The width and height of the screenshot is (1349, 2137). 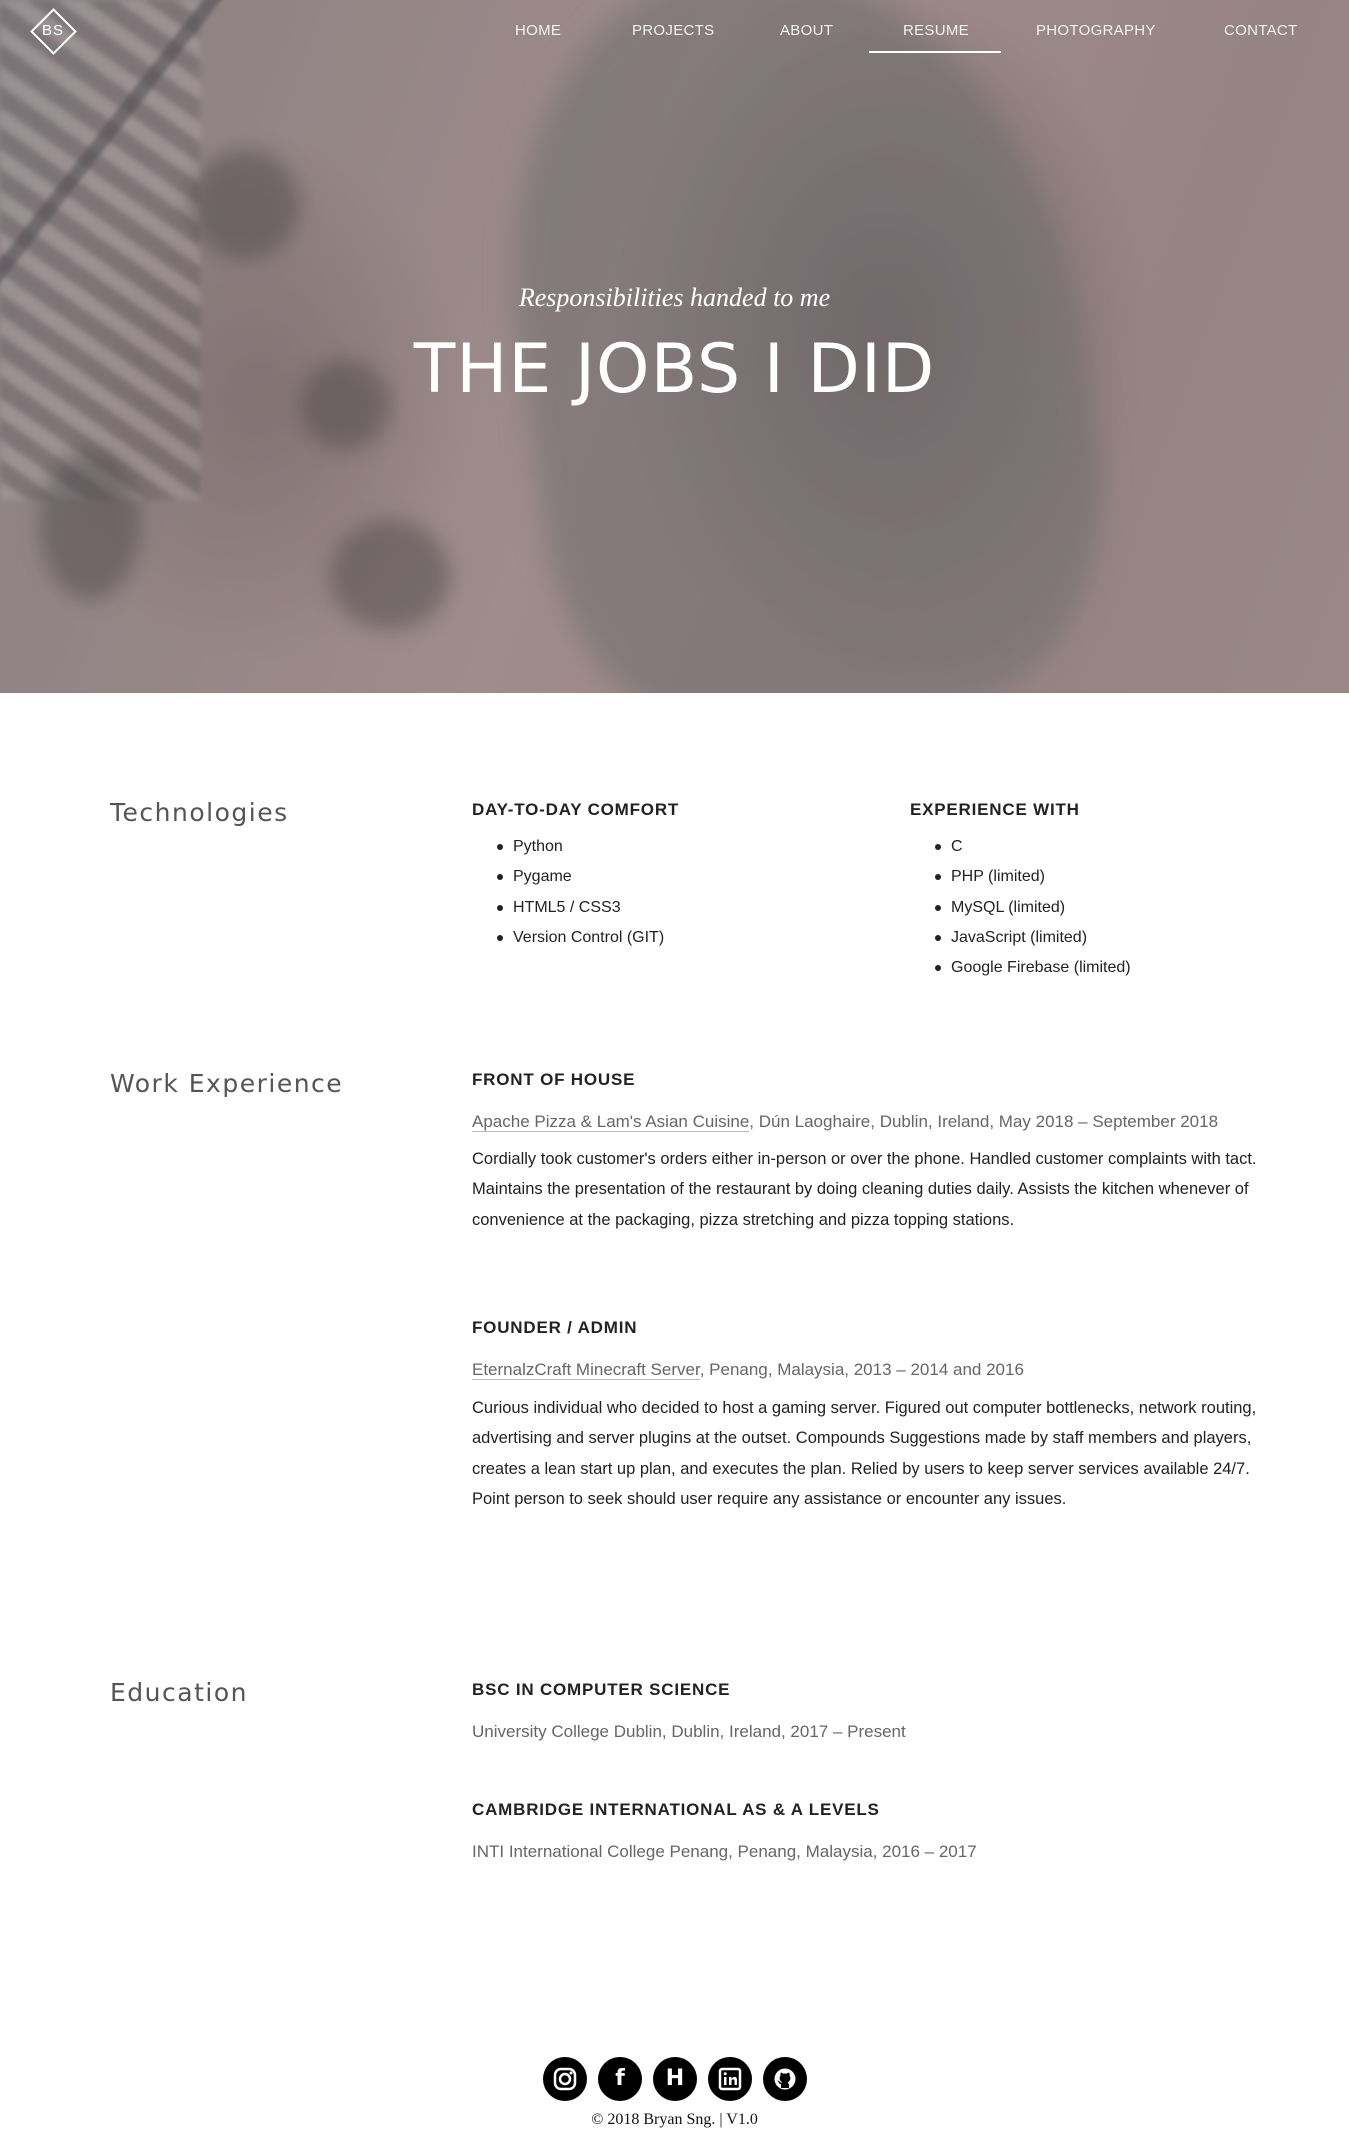 What do you see at coordinates (806, 30) in the screenshot?
I see `nav-about: ABOUT` at bounding box center [806, 30].